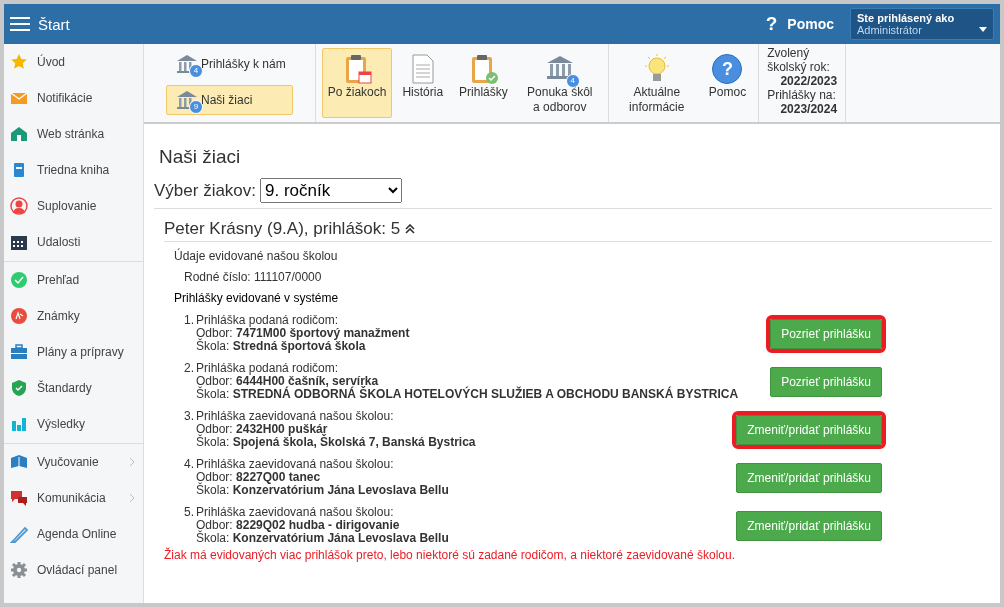 The width and height of the screenshot is (1004, 607). Describe the element at coordinates (262, 429) in the screenshot. I see `field-of-study: Odbor: 2432H00 puškár` at that location.